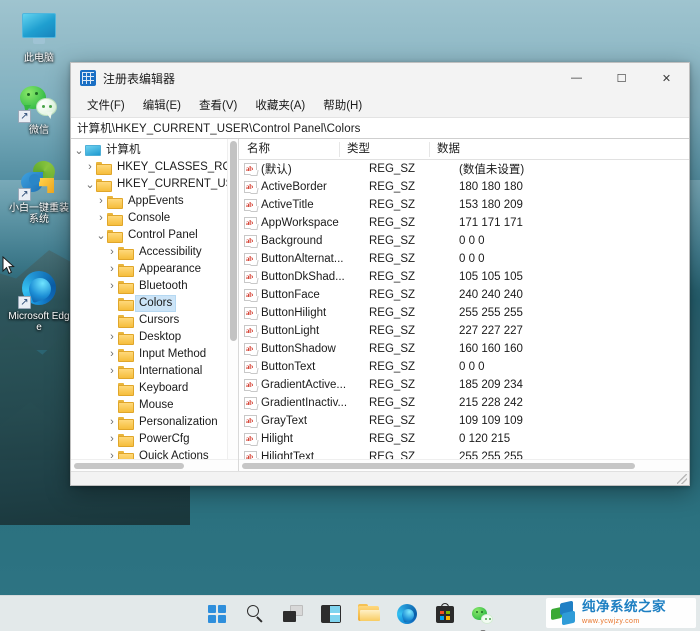 This screenshot has width=700, height=631. What do you see at coordinates (39, 37) in the screenshot?
I see `desktop-icon-this-pc: 此电脑` at bounding box center [39, 37].